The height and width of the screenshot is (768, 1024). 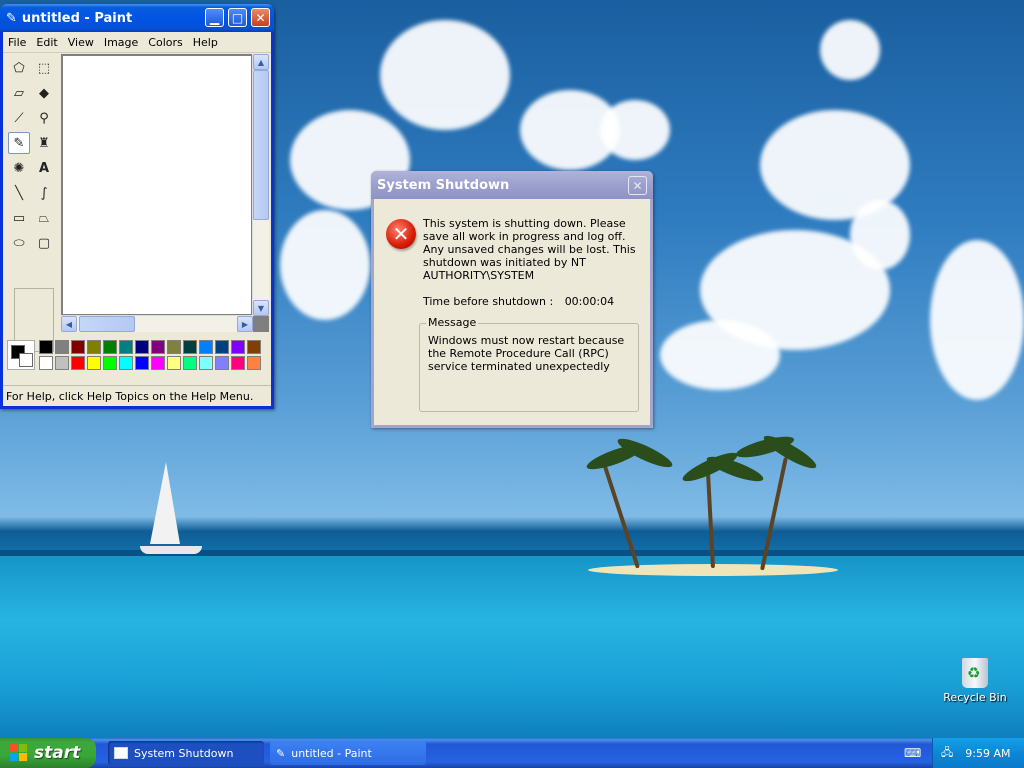 I want to click on scroll-up-button: ▲, so click(x=261, y=62).